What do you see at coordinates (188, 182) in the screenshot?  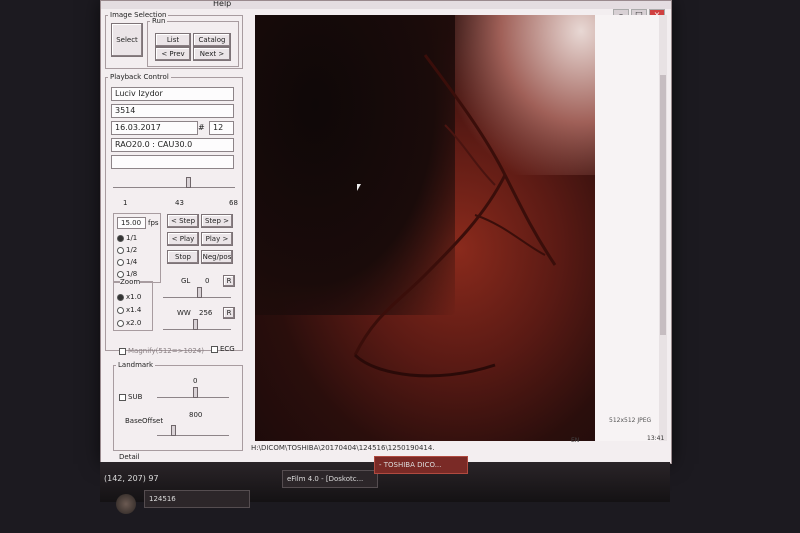 I see `frame-slider-knob` at bounding box center [188, 182].